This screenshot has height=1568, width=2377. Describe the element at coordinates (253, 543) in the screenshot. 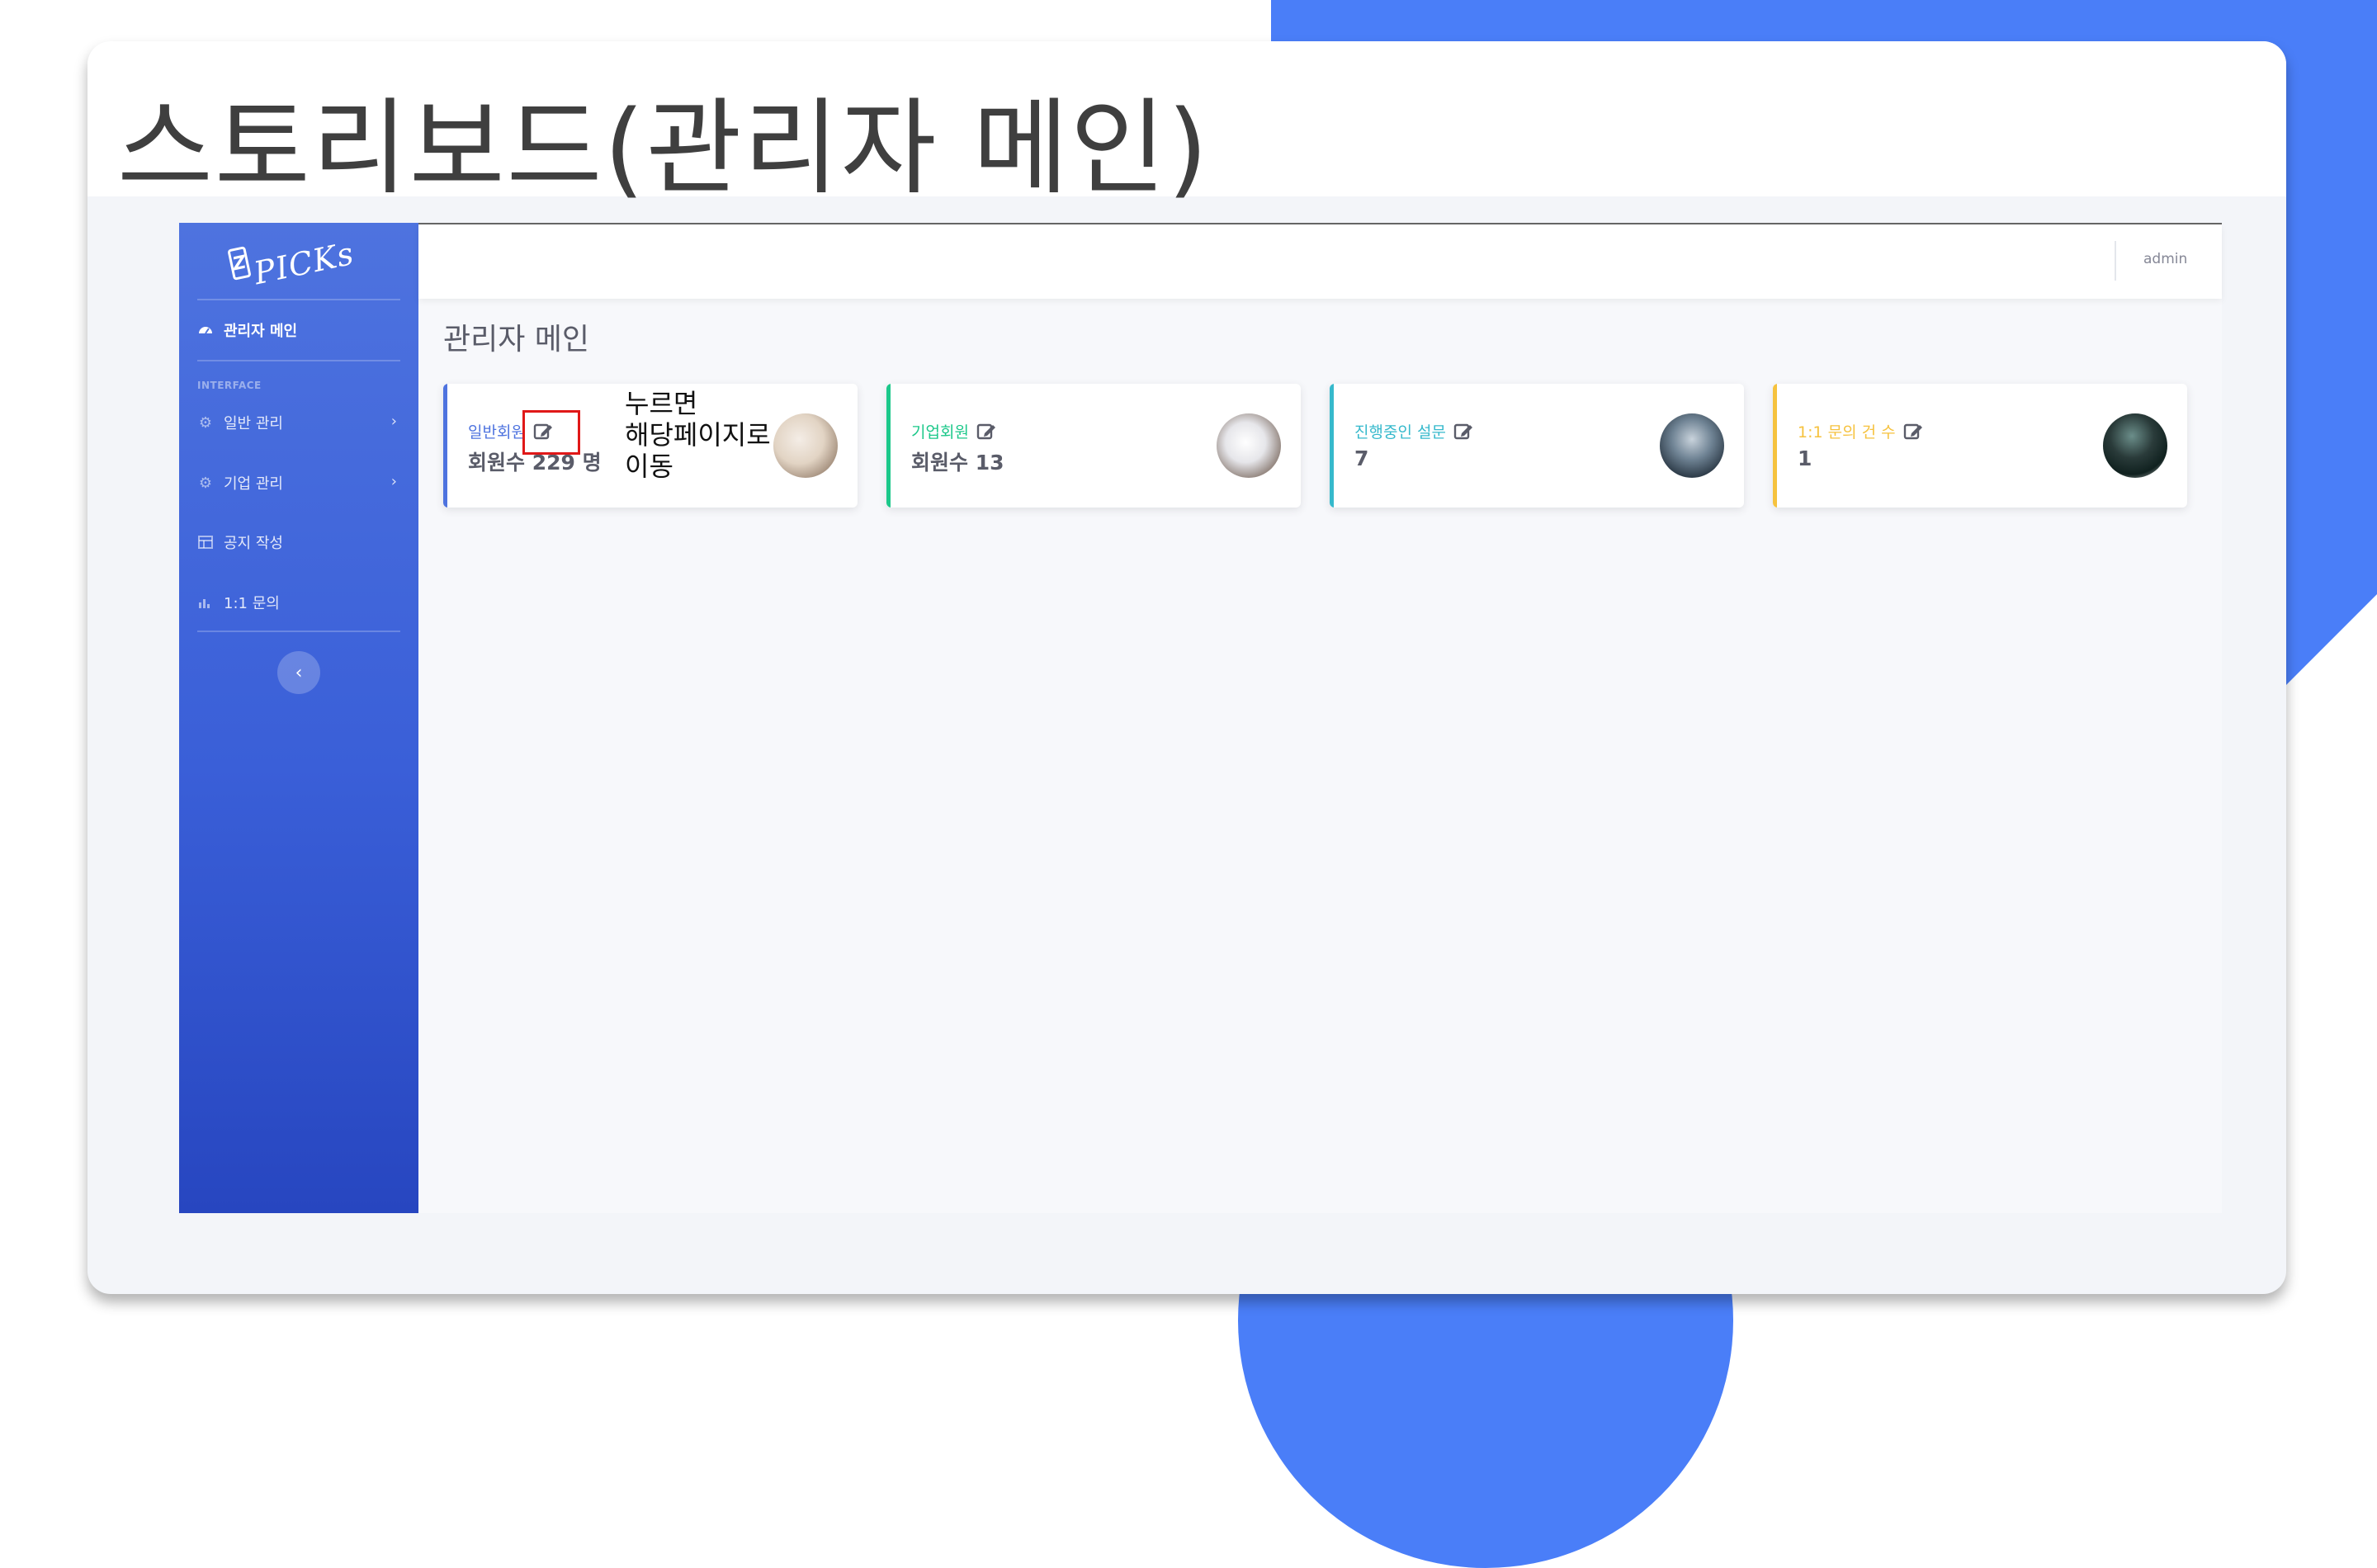

I see `sidebar-item-label: 공지 작성` at that location.